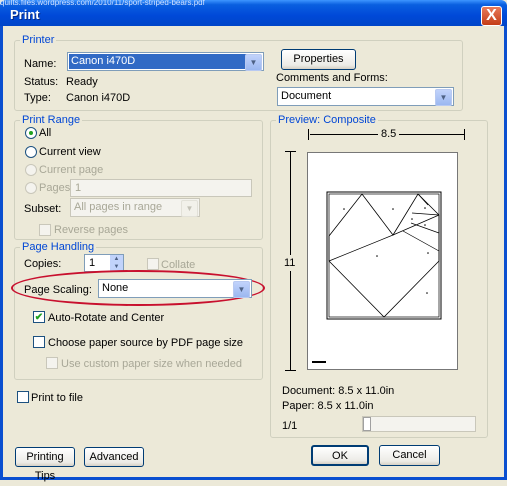 The width and height of the screenshot is (507, 486). I want to click on page-slider-thumb, so click(367, 424).